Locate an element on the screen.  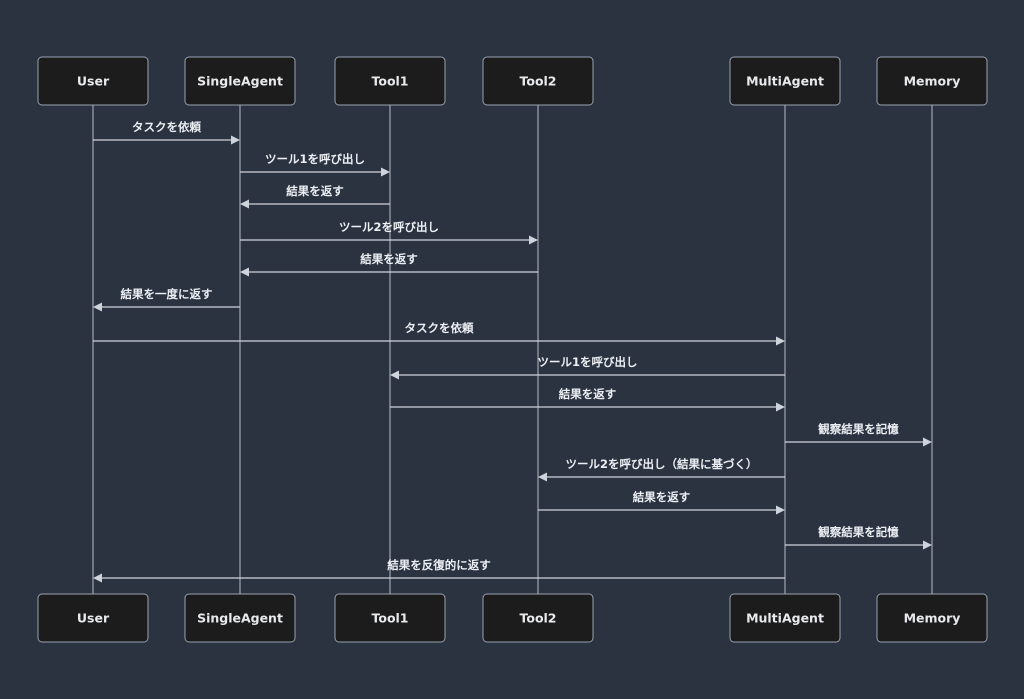
participant-singleagent-bottom: SingleAgent is located at coordinates (240, 618).